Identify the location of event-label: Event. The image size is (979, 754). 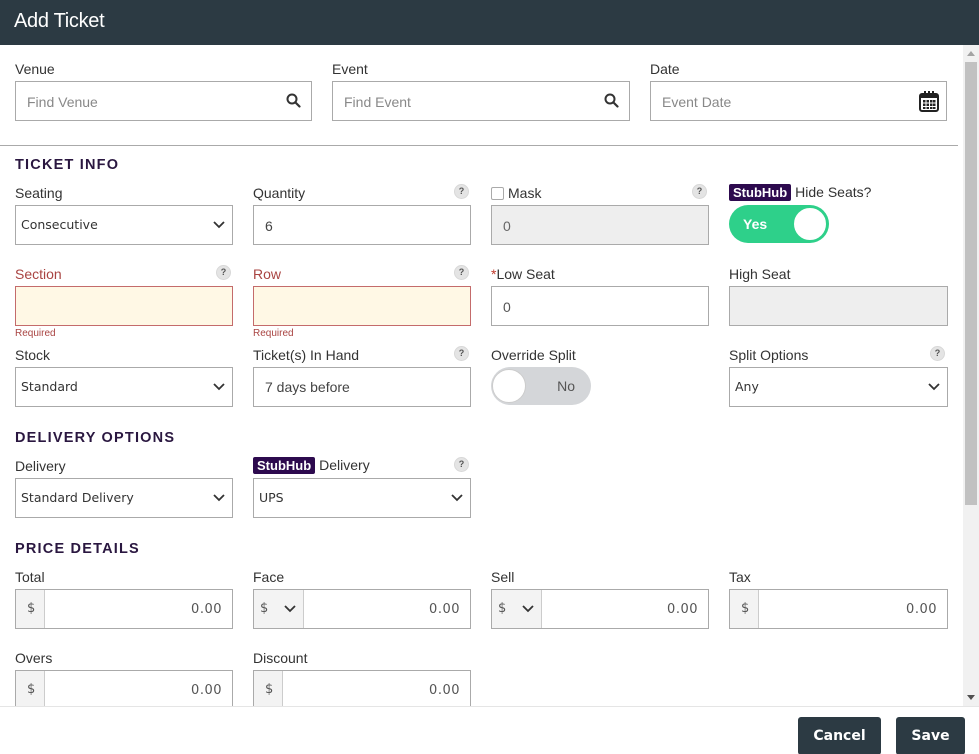
(350, 69).